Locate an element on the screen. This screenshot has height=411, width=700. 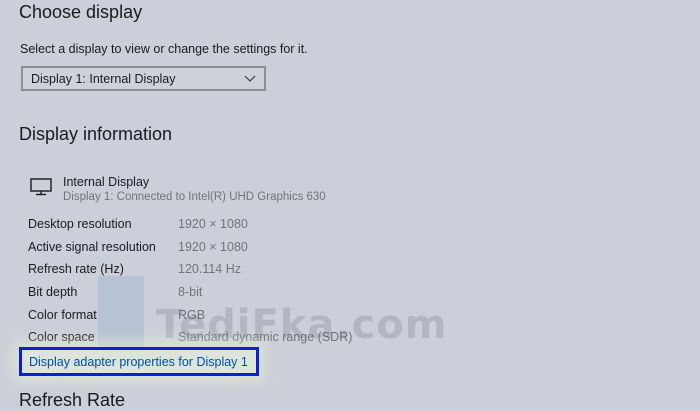
info-value: 8-bit is located at coordinates (190, 292).